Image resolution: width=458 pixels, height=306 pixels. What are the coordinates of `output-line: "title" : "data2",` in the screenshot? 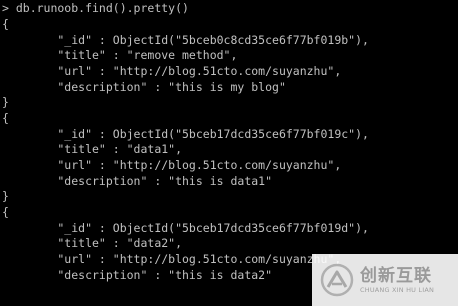 It's located at (92, 243).